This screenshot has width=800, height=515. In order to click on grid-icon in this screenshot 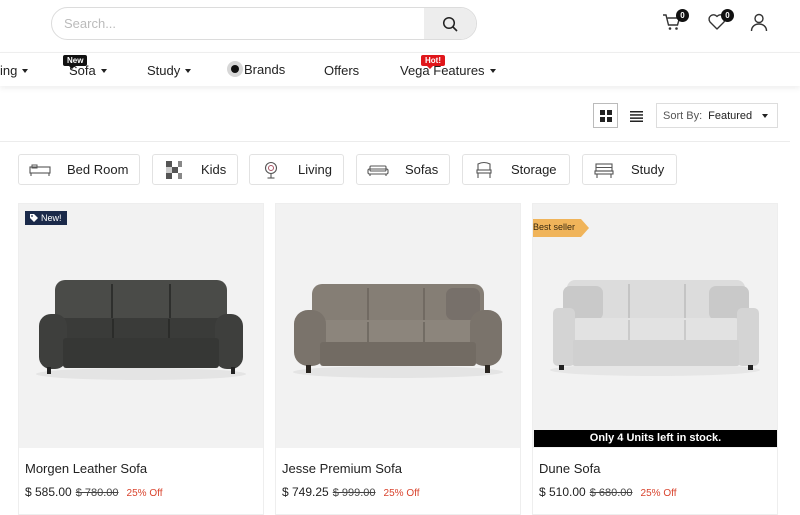, I will do `click(605, 115)`.